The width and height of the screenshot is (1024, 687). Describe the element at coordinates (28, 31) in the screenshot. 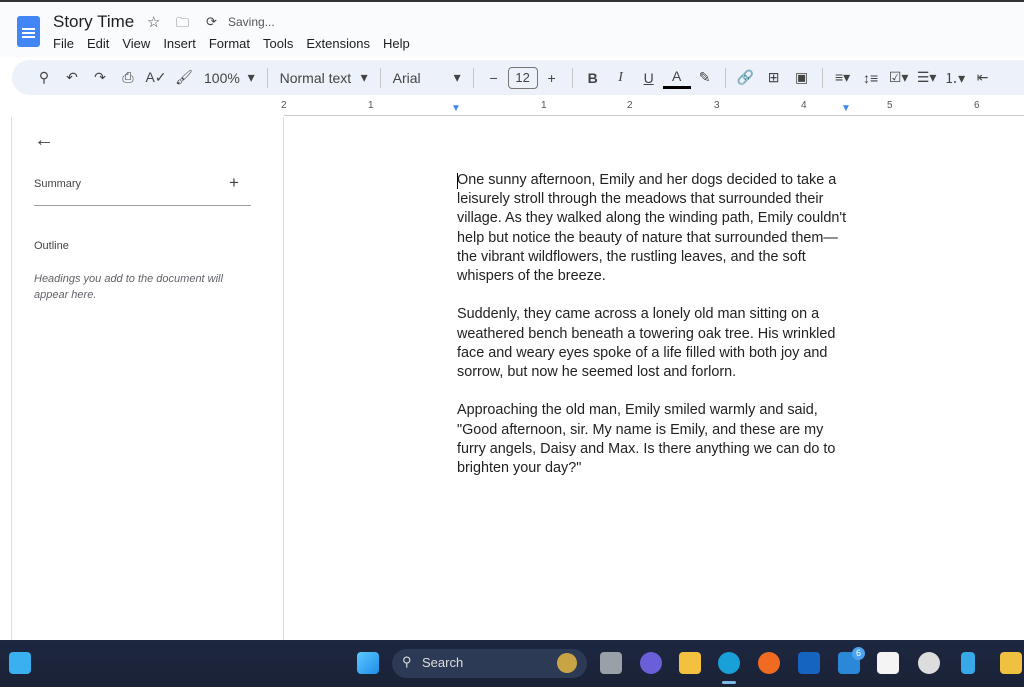

I see `docs-logo-icon` at that location.